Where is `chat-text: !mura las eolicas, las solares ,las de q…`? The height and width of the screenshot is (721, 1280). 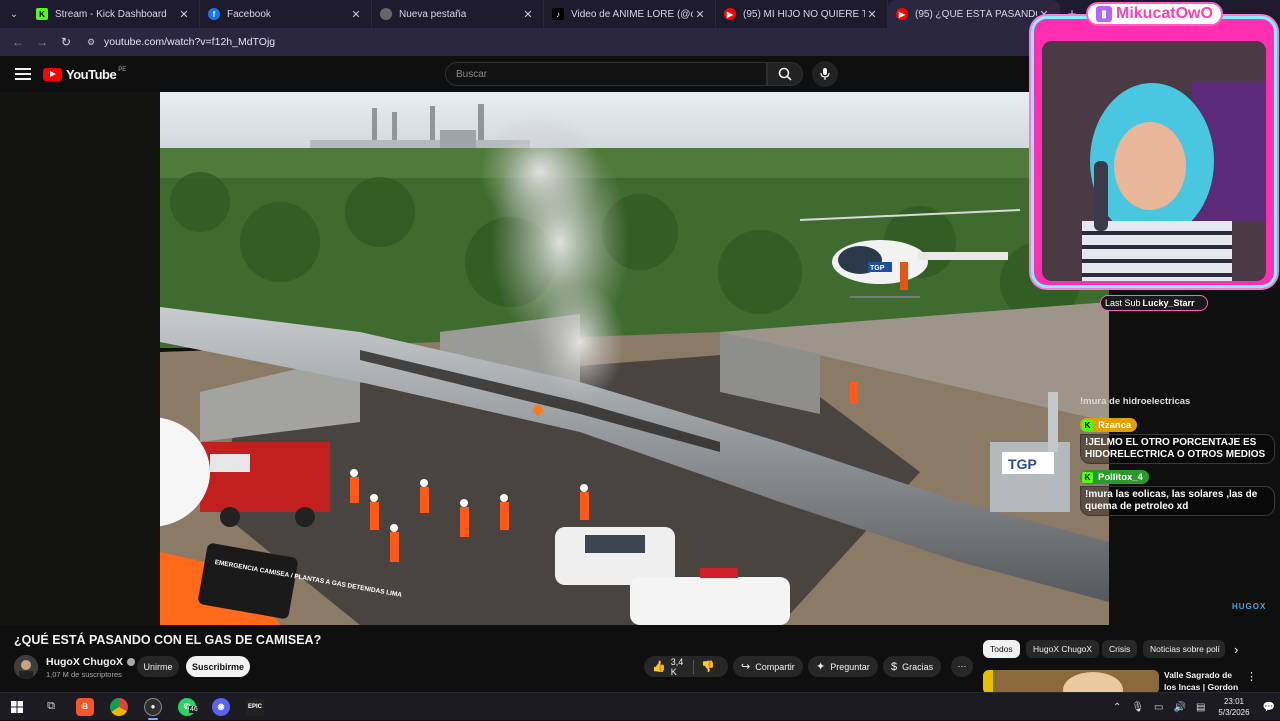
chat-text: !mura las eolicas, las solares ,las de q… is located at coordinates (1177, 501).